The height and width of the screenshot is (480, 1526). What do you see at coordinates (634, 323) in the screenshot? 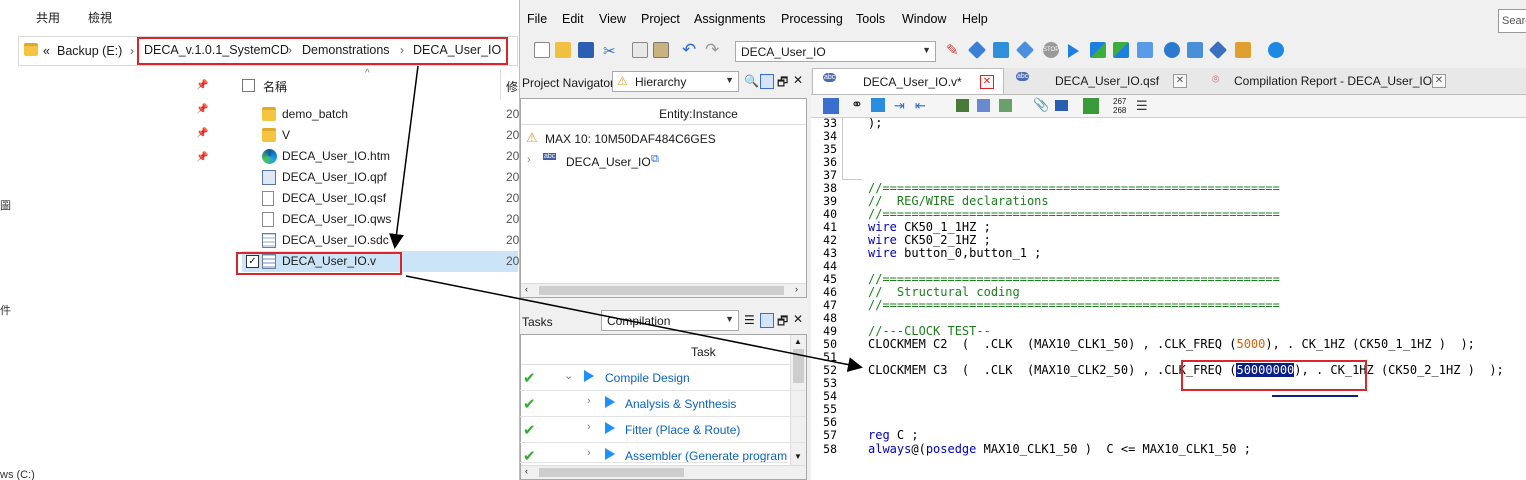
I see `arrow-file-to-code` at bounding box center [634, 323].